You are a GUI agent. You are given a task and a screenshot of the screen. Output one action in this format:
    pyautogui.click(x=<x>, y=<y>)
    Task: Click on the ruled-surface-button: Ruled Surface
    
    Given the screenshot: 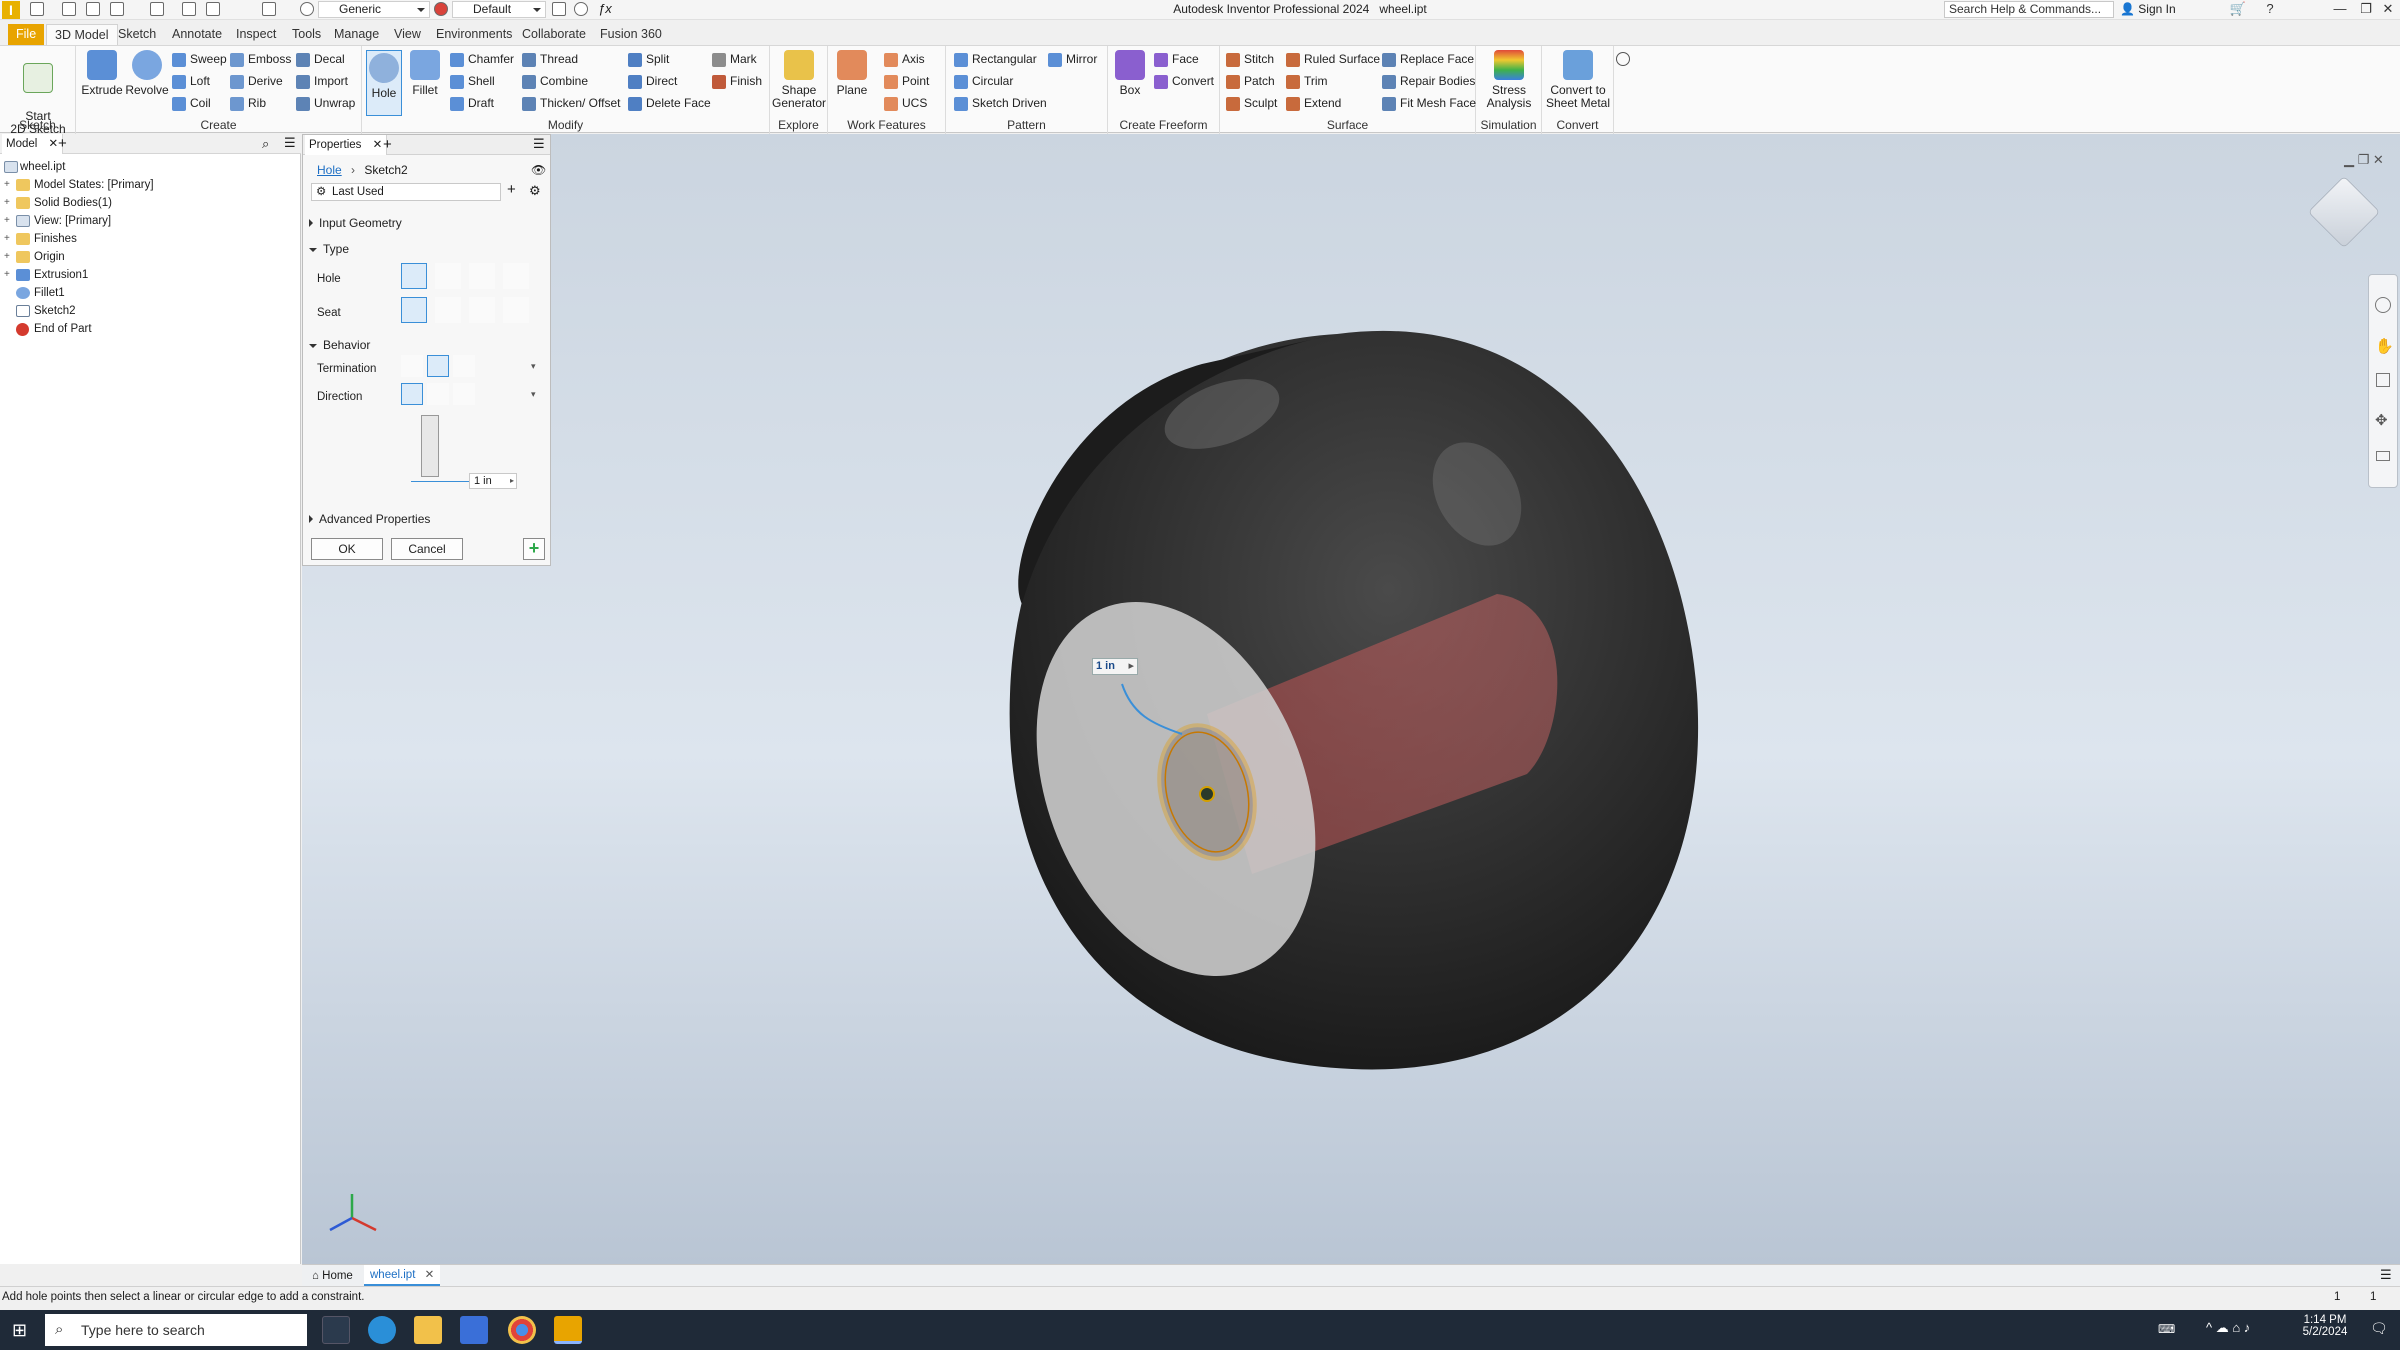 What is the action you would take?
    pyautogui.click(x=1332, y=59)
    